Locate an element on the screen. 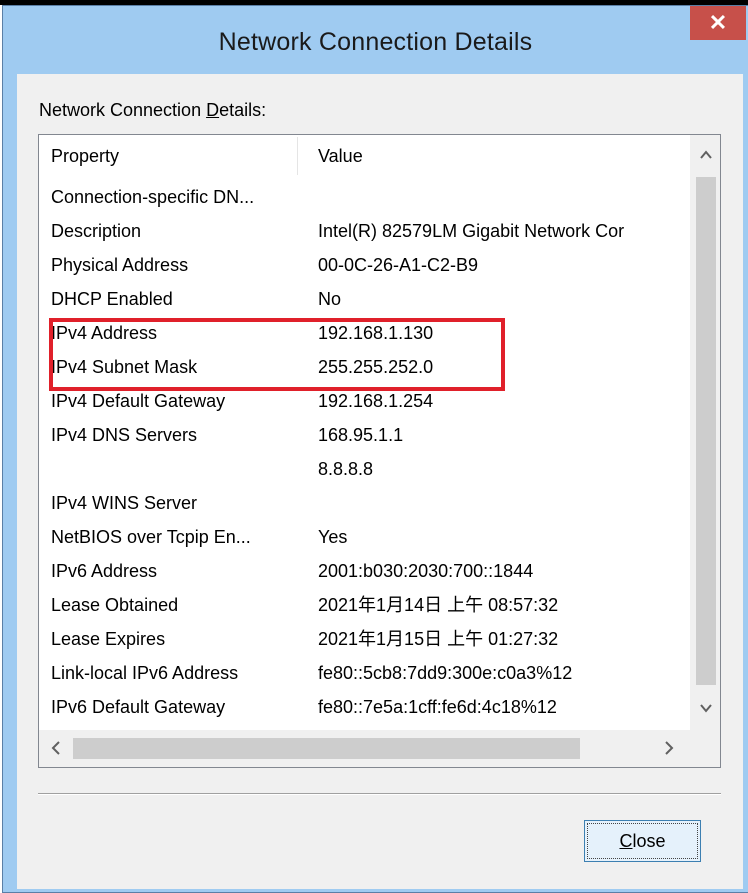 This screenshot has height=893, width=748. horizontal-scroll-thumb is located at coordinates (326, 748).